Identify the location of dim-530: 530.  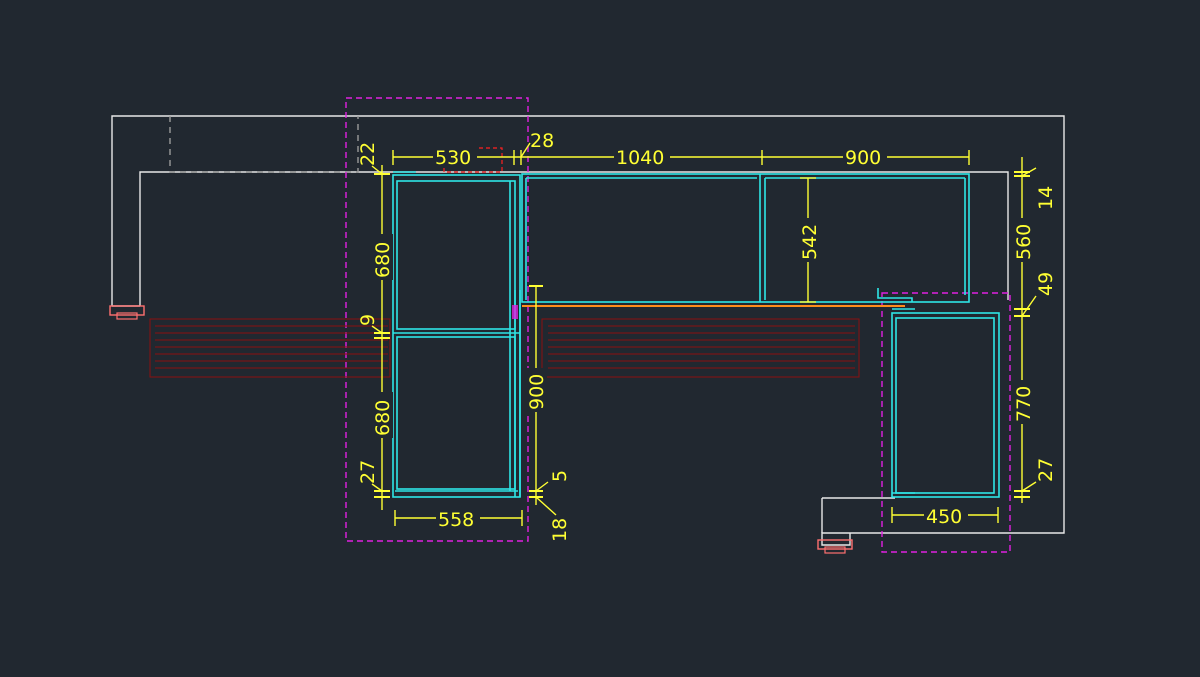
(453, 158).